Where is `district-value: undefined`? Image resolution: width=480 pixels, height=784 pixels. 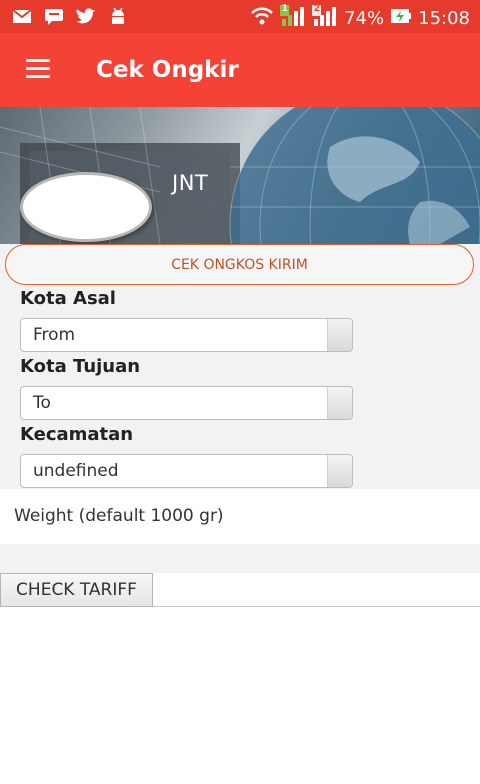 district-value: undefined is located at coordinates (76, 471).